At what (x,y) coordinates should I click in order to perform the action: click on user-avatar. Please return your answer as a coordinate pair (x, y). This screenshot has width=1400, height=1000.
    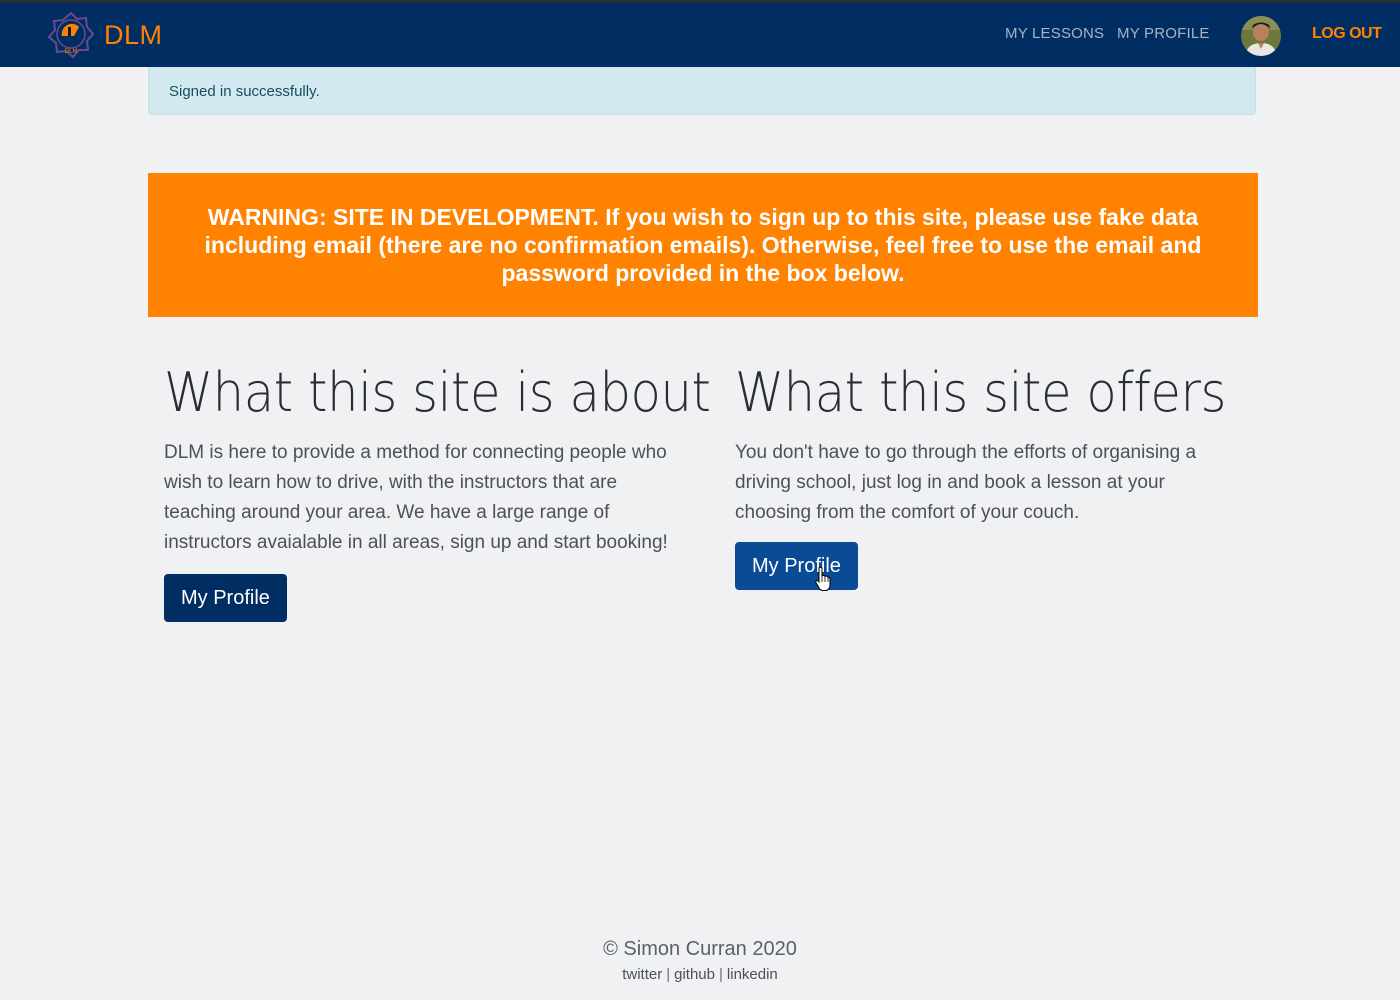
    Looking at the image, I should click on (1261, 36).